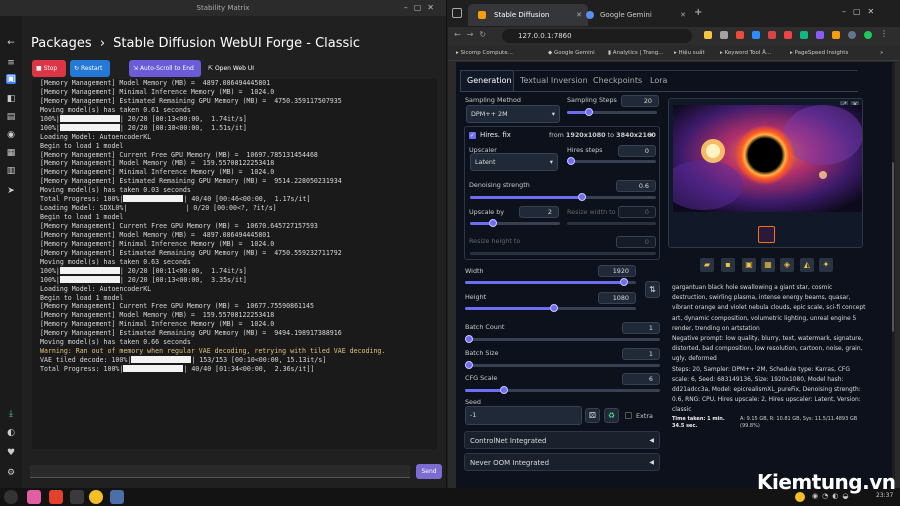 The width and height of the screenshot is (900, 506). I want to click on send-to-img2img-icon: ▦, so click(768, 265).